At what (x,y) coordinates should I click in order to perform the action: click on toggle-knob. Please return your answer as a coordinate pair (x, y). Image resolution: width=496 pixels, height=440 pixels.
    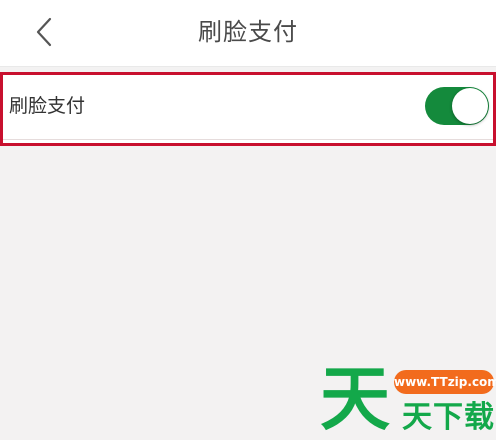
    Looking at the image, I should click on (470, 106).